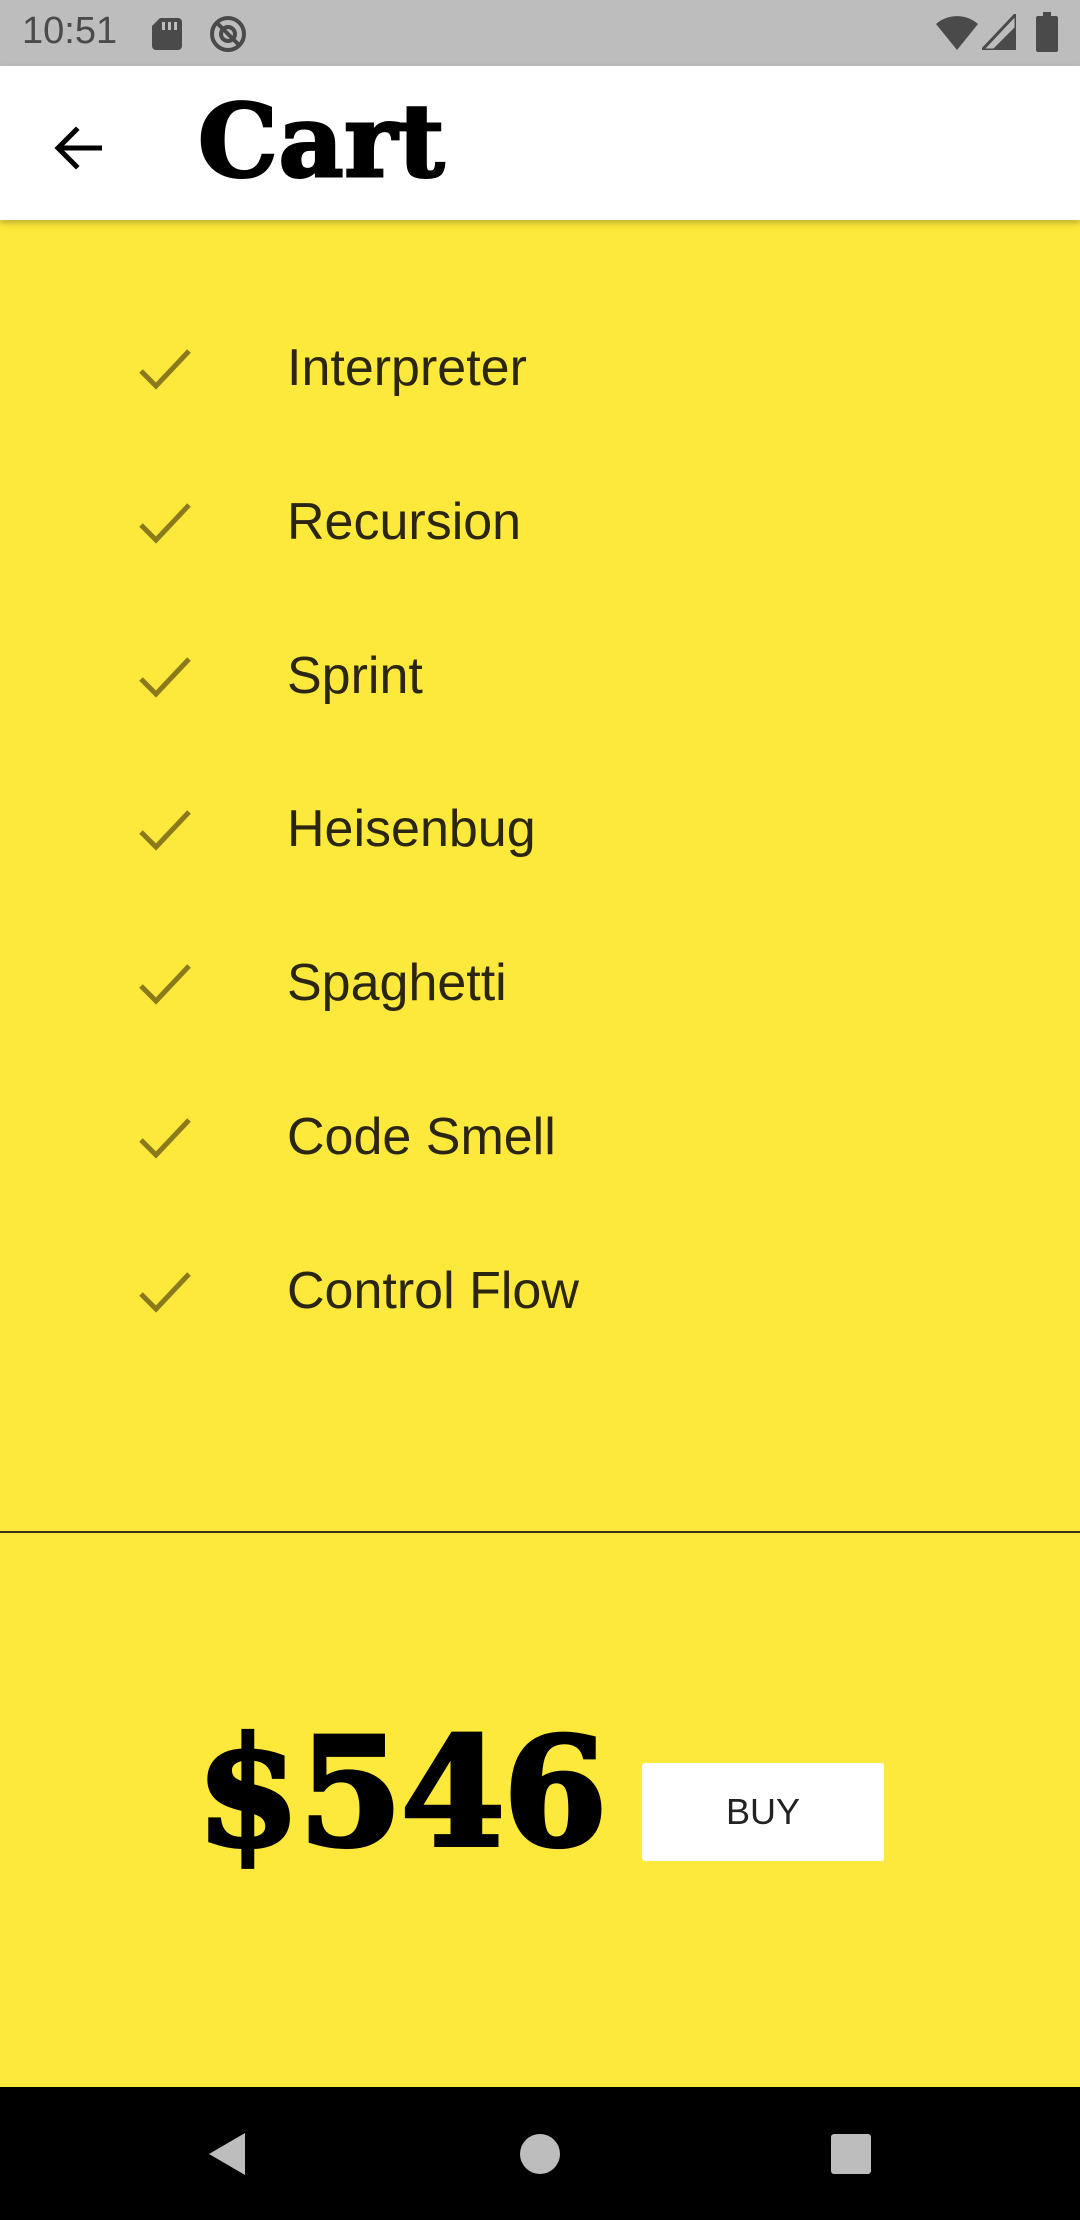  Describe the element at coordinates (70, 31) in the screenshot. I see `status-time: 10:51` at that location.